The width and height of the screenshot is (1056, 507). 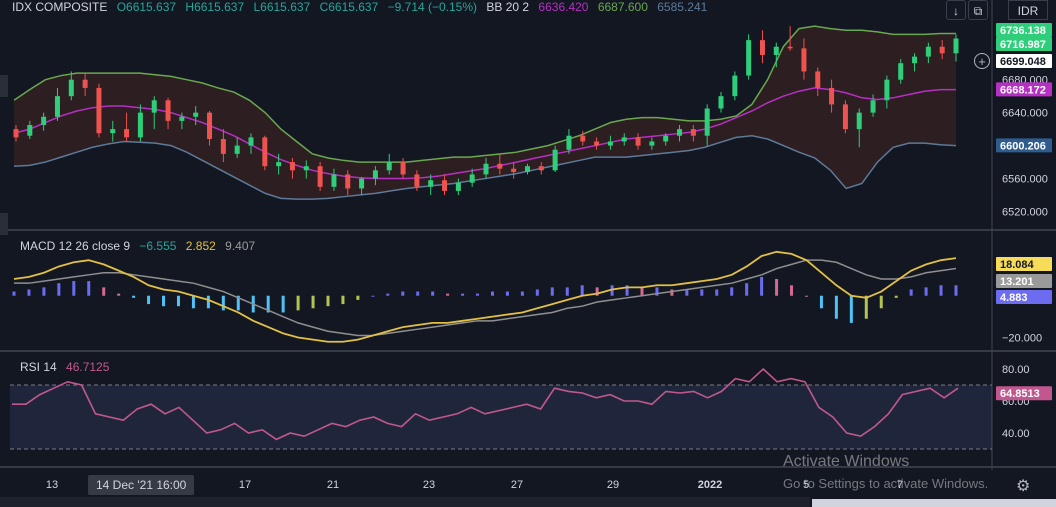 I want to click on rsi-legend: RSI 14 46.7125, so click(x=67, y=367).